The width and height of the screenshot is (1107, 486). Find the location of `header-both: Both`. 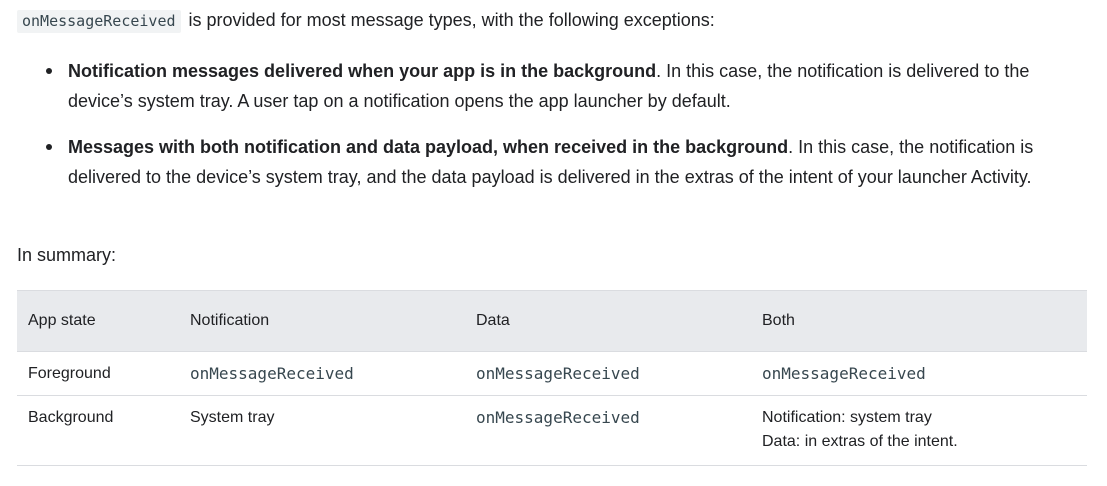

header-both: Both is located at coordinates (919, 321).